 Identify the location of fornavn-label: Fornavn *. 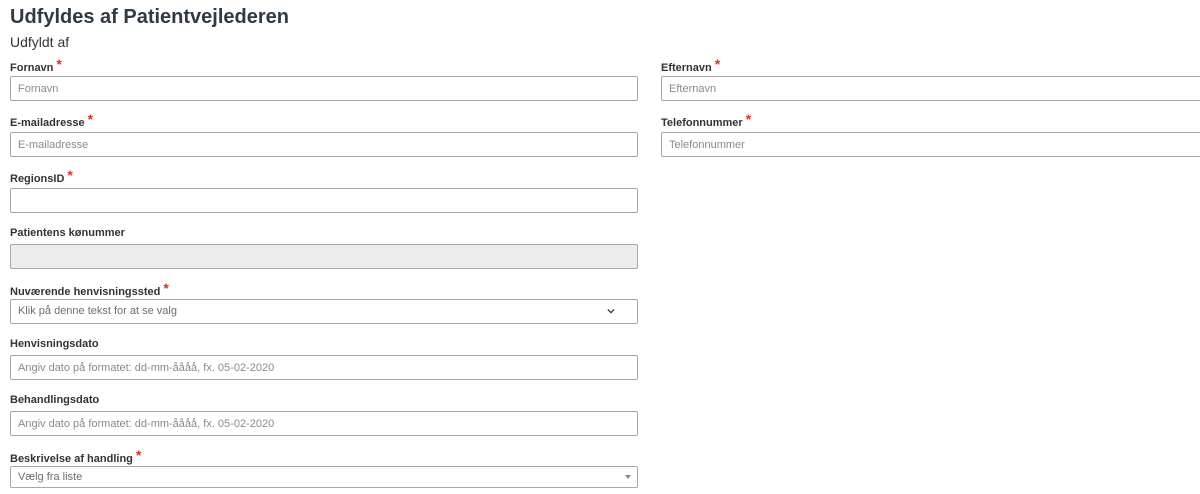
(36, 65).